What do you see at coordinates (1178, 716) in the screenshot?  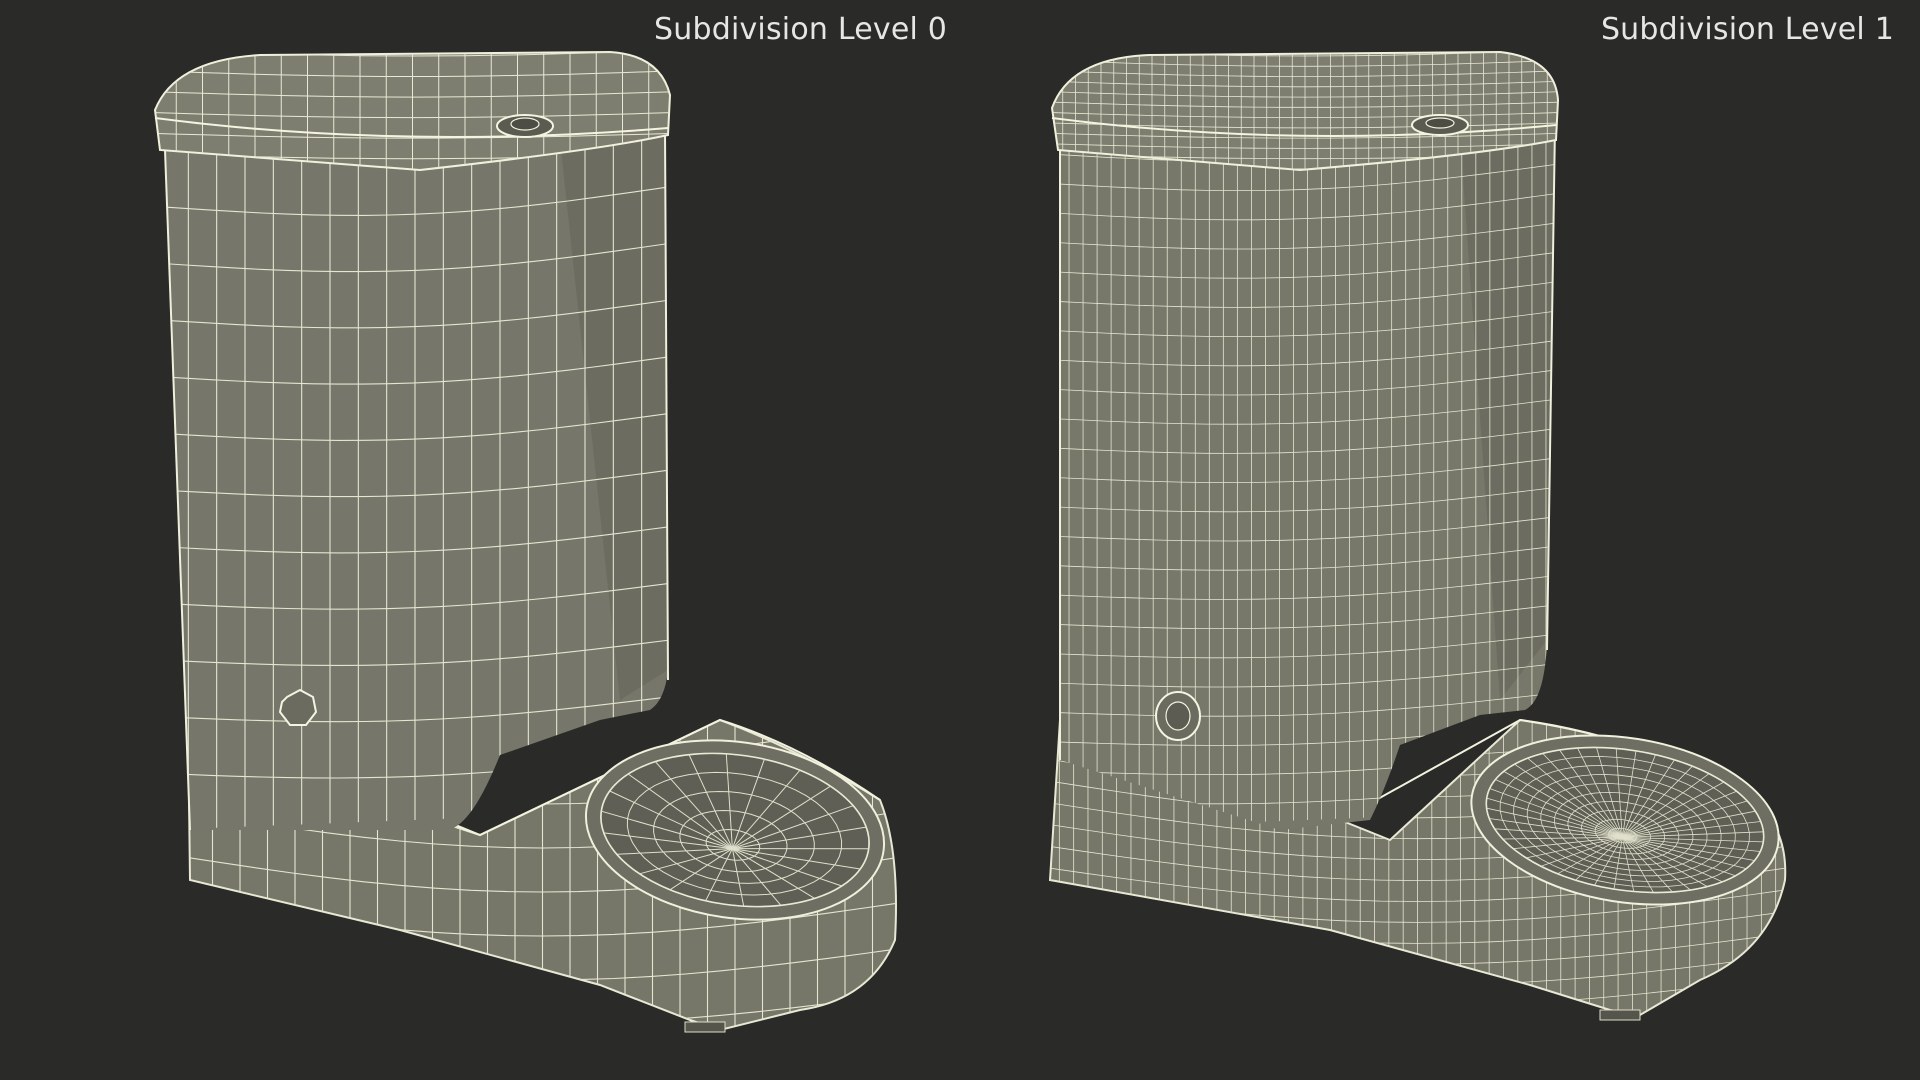 I see `power-button` at bounding box center [1178, 716].